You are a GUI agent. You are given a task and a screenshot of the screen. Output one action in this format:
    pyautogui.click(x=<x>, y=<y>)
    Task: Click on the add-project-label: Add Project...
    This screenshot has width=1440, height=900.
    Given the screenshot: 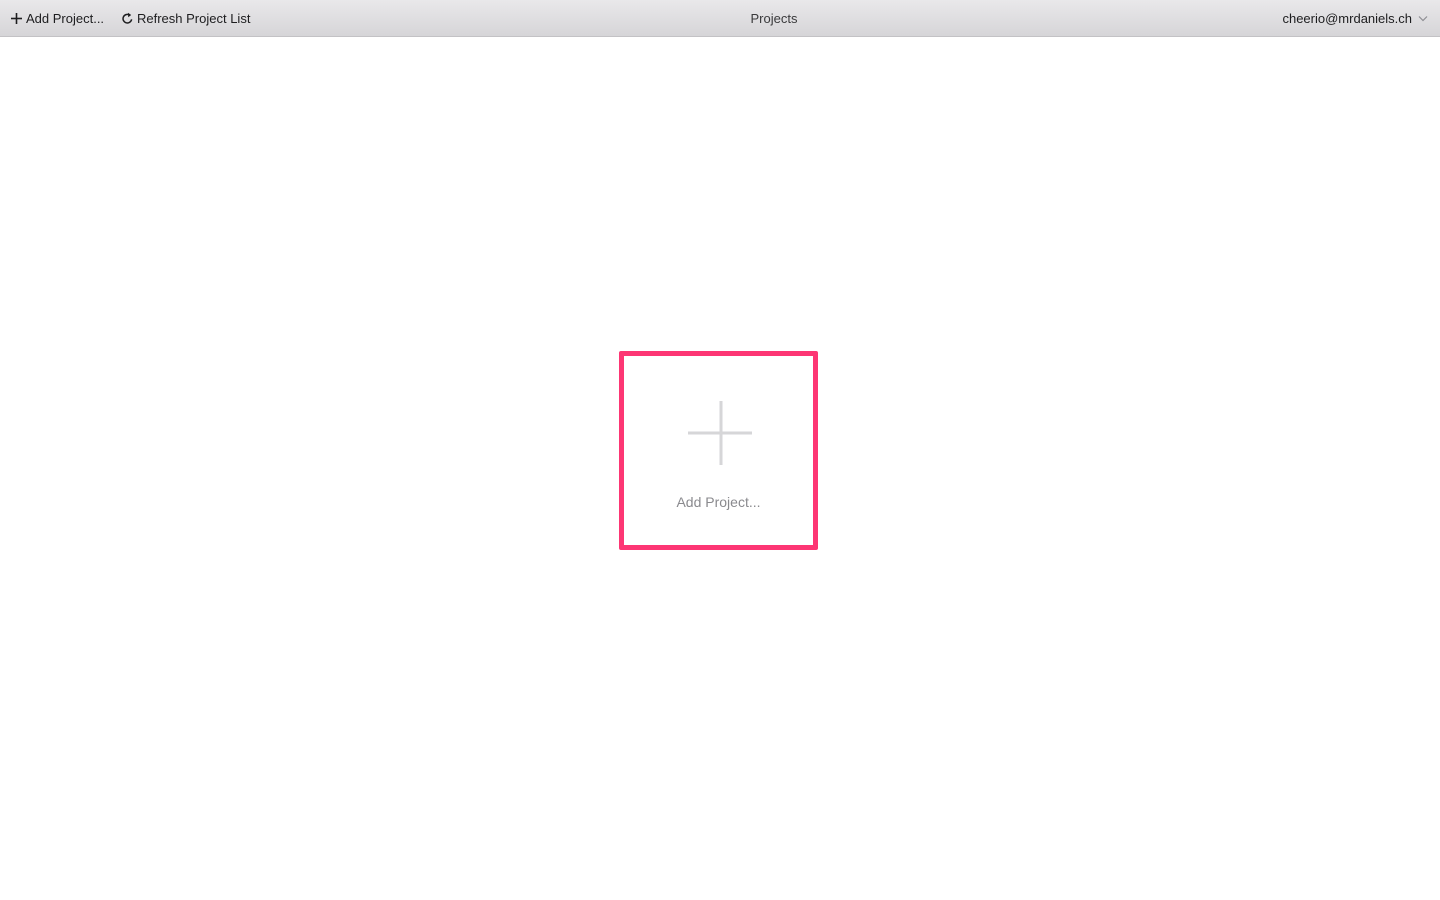 What is the action you would take?
    pyautogui.click(x=65, y=18)
    